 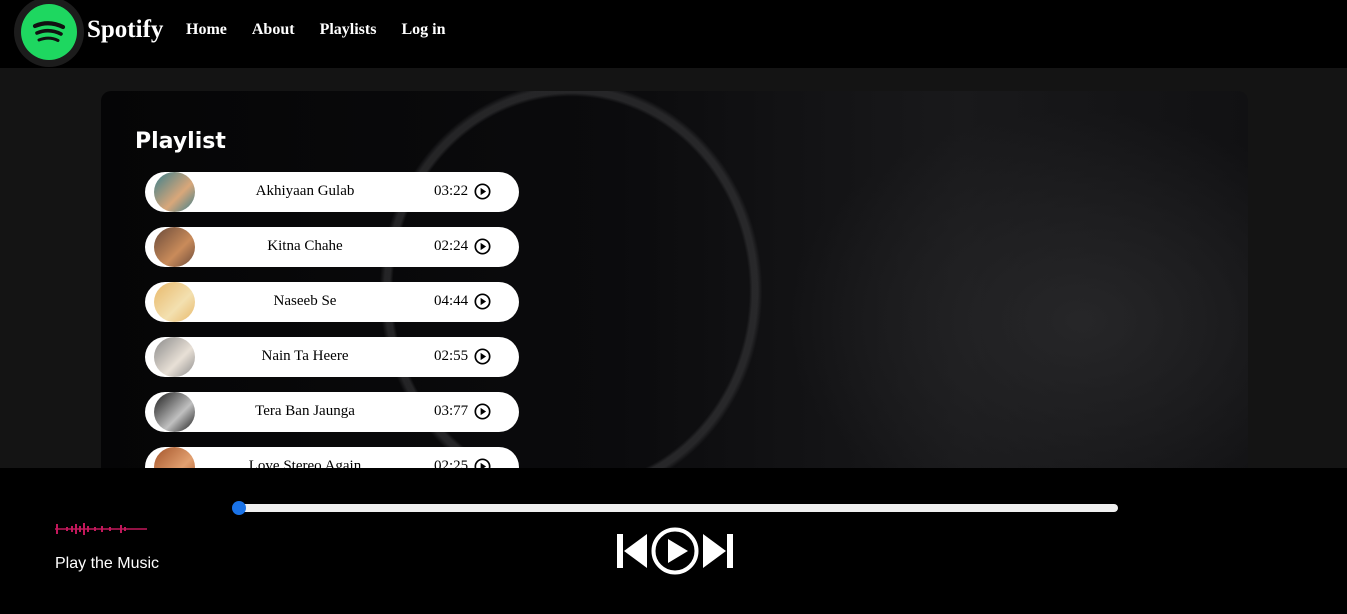 What do you see at coordinates (305, 301) in the screenshot?
I see `song-name: Naseeb Se` at bounding box center [305, 301].